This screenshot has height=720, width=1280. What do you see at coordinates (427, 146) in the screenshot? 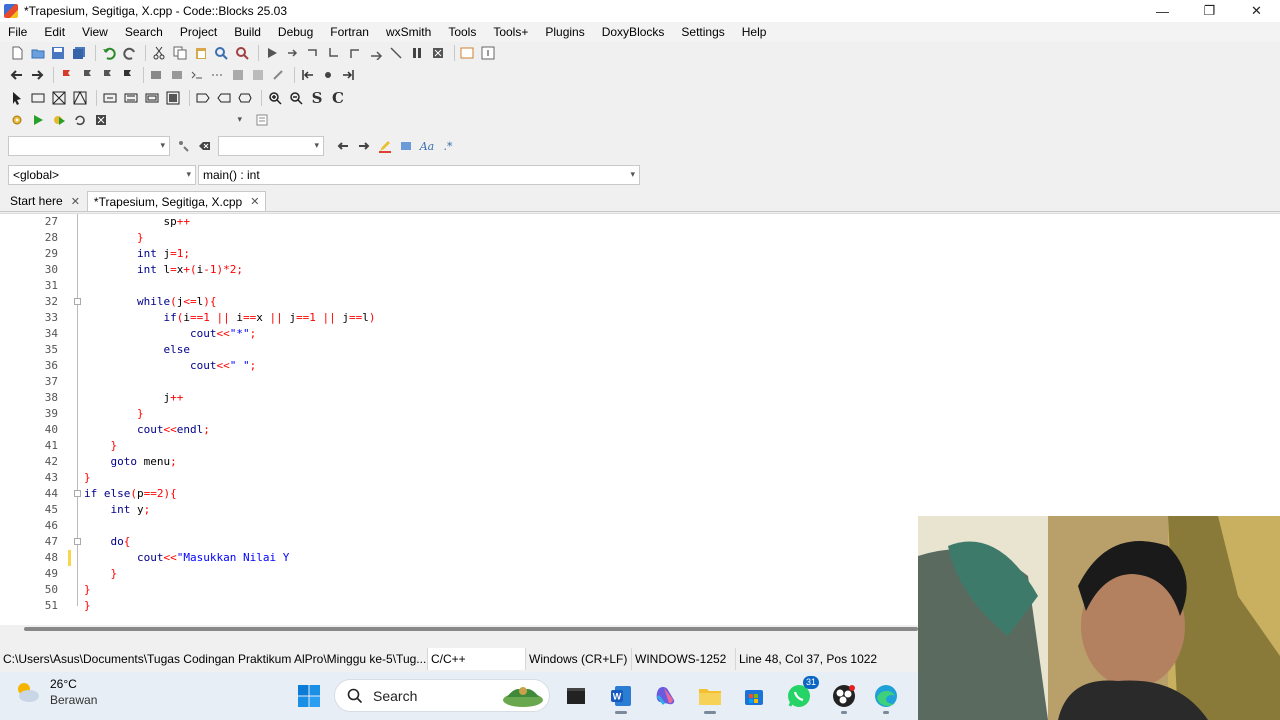
I see `match-case-icon: Aa` at bounding box center [427, 146].